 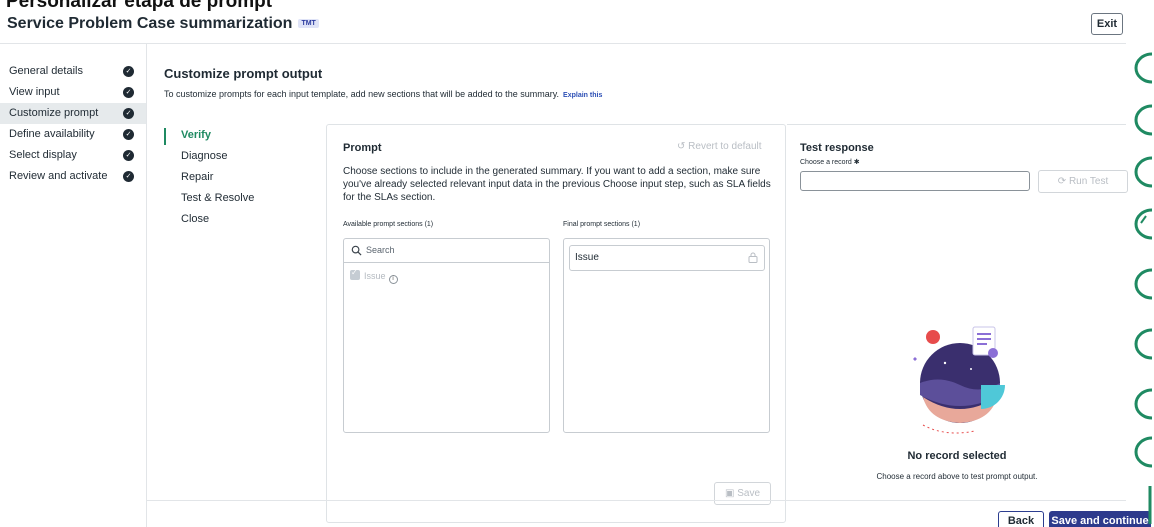 What do you see at coordinates (957, 456) in the screenshot?
I see `empty-state-title: No record selected` at bounding box center [957, 456].